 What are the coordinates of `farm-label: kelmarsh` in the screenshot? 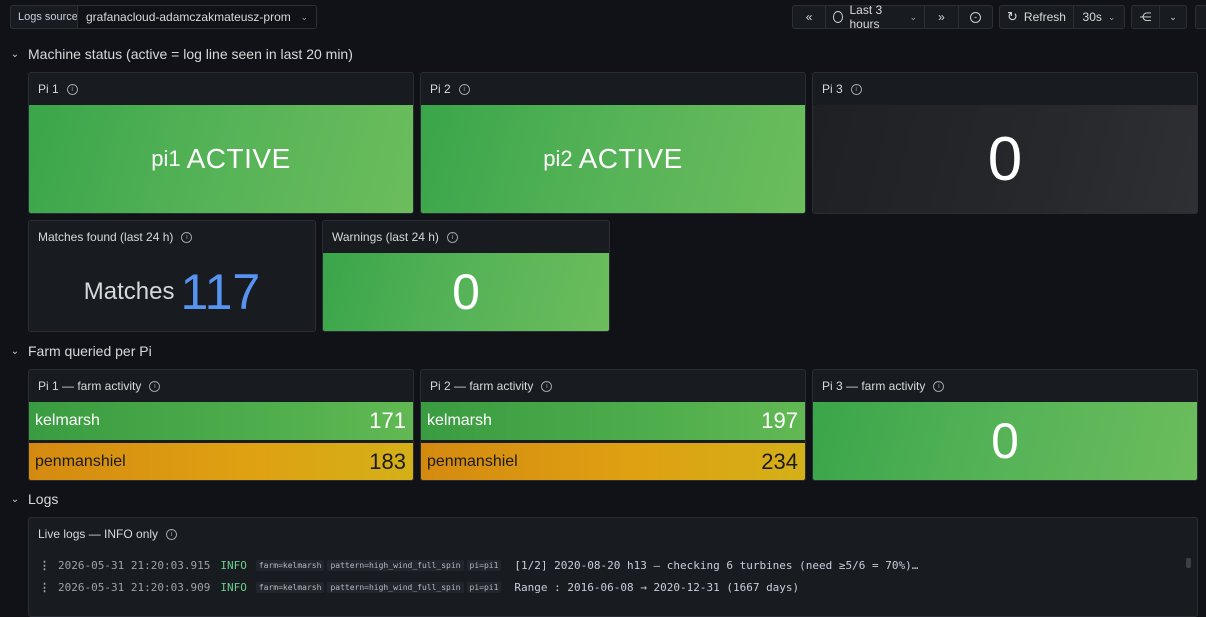 It's located at (459, 420).